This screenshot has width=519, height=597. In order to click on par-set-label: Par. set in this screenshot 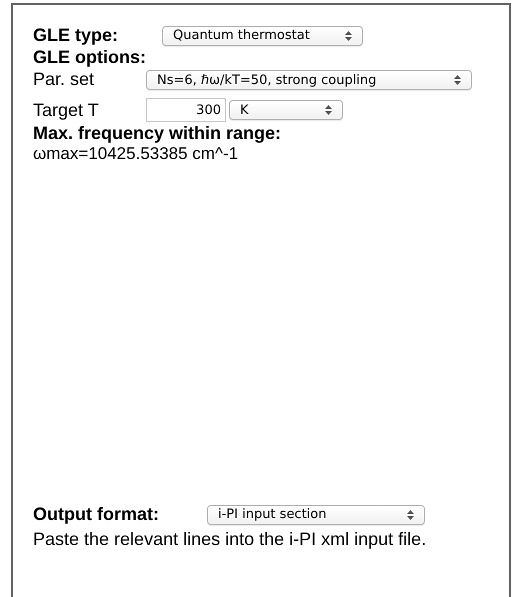, I will do `click(64, 79)`.